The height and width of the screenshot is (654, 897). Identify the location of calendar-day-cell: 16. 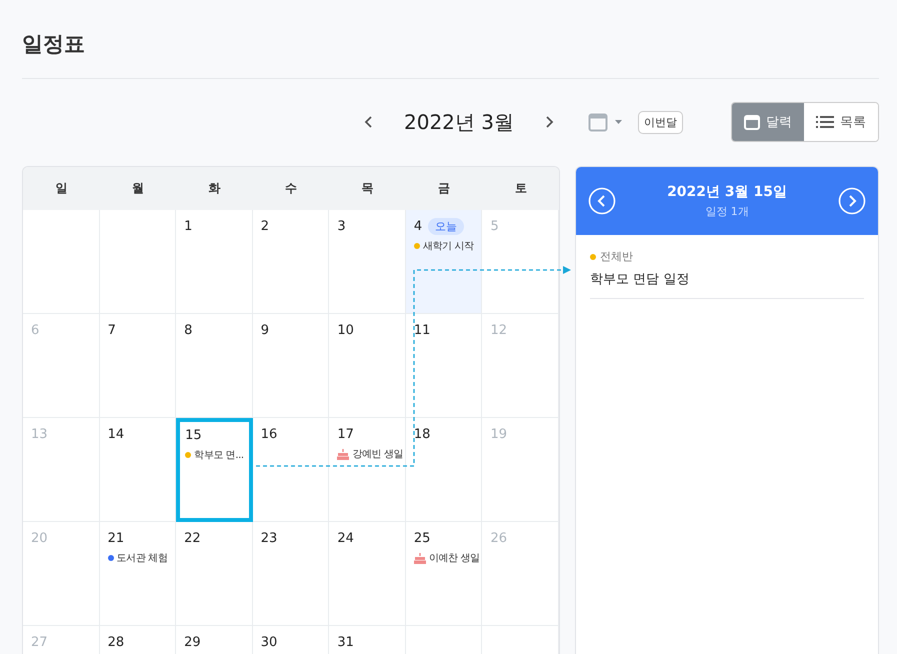
(291, 470).